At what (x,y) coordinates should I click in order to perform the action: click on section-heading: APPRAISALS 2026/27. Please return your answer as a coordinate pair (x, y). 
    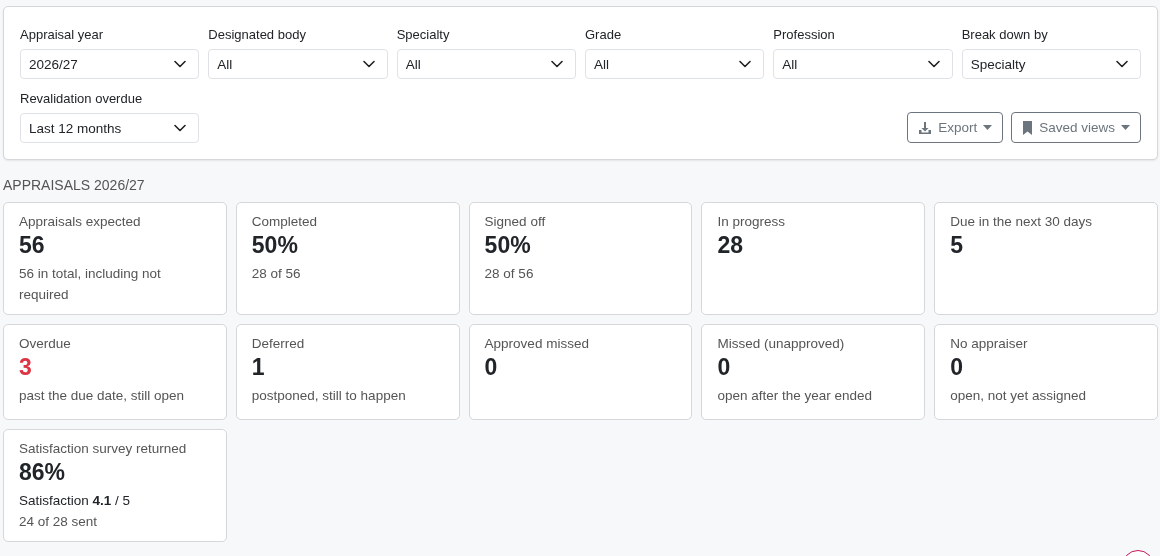
    Looking at the image, I should click on (74, 185).